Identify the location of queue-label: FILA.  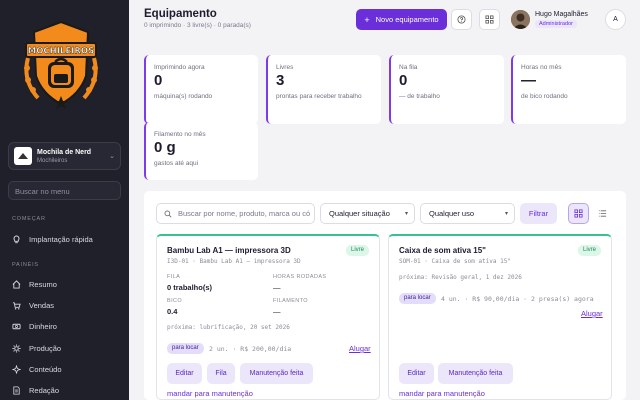
(174, 277).